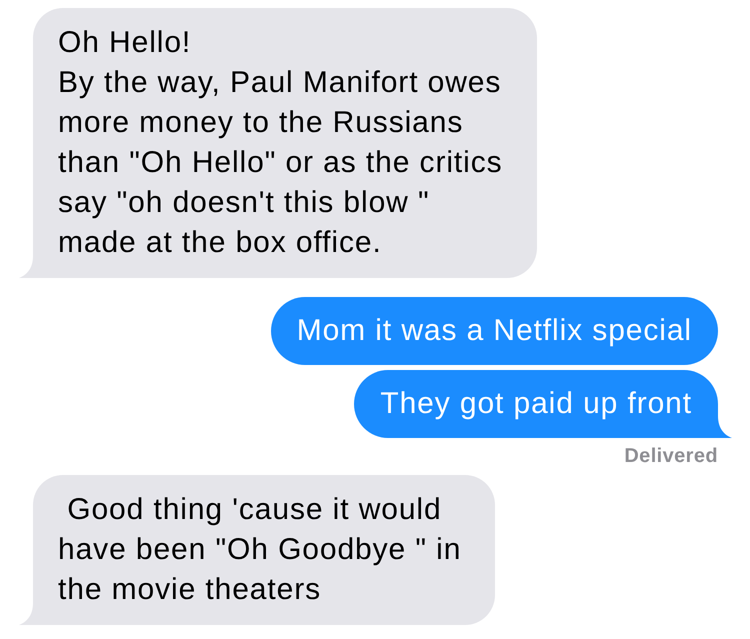 Image resolution: width=750 pixels, height=639 pixels. I want to click on sent-message-bubble: They got paid up front, so click(536, 404).